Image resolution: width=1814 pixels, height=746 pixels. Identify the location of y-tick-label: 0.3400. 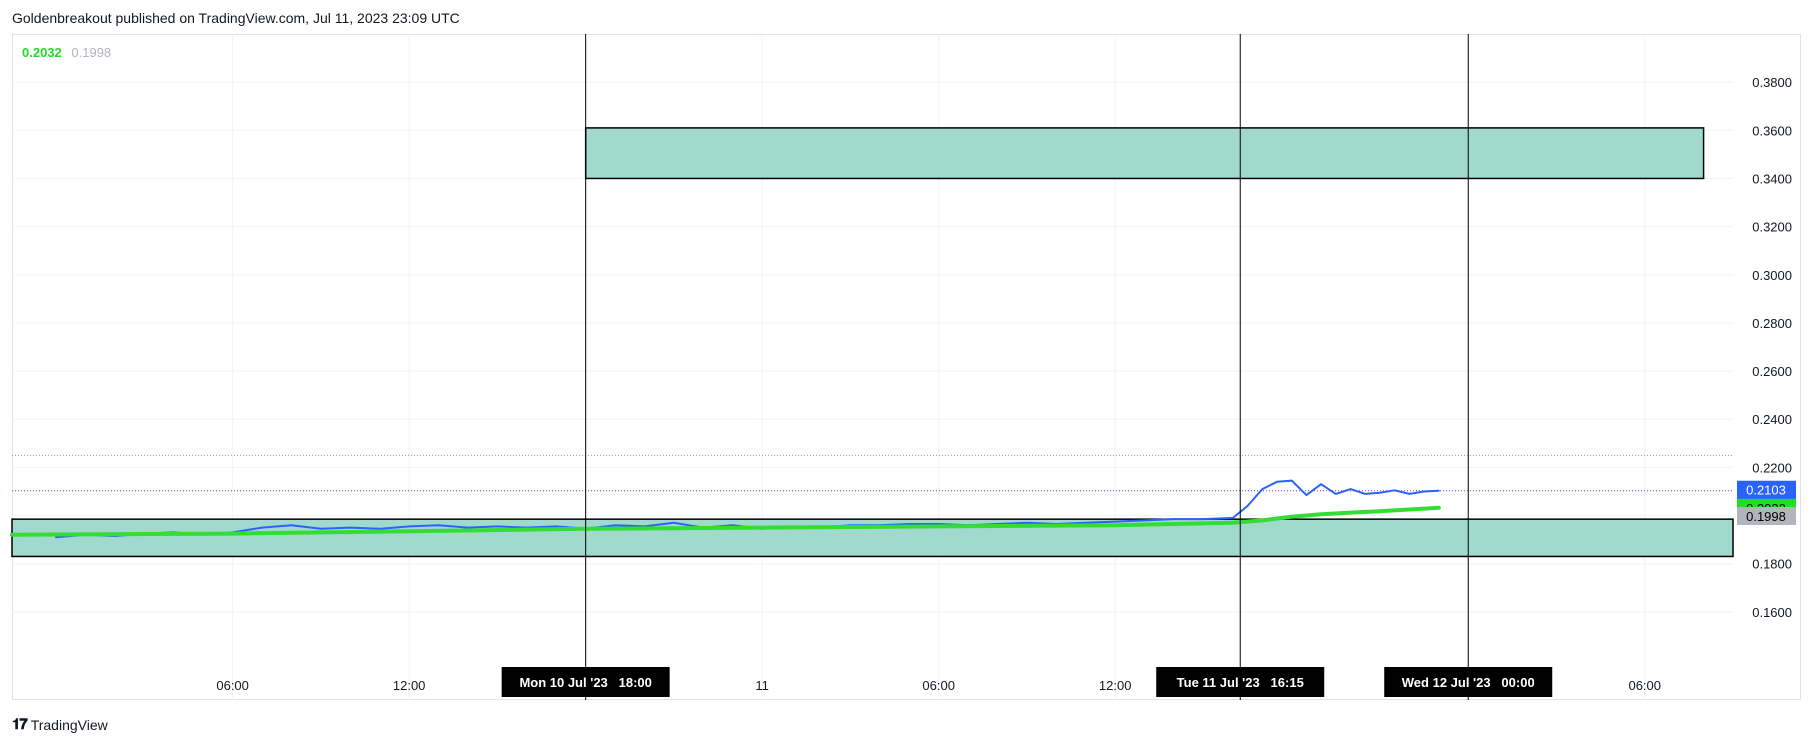
(1772, 178).